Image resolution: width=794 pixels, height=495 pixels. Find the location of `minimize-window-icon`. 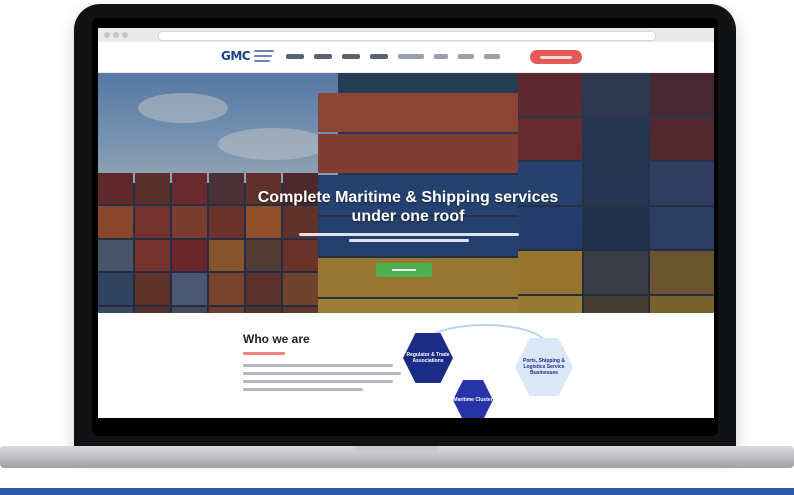

minimize-window-icon is located at coordinates (116, 35).